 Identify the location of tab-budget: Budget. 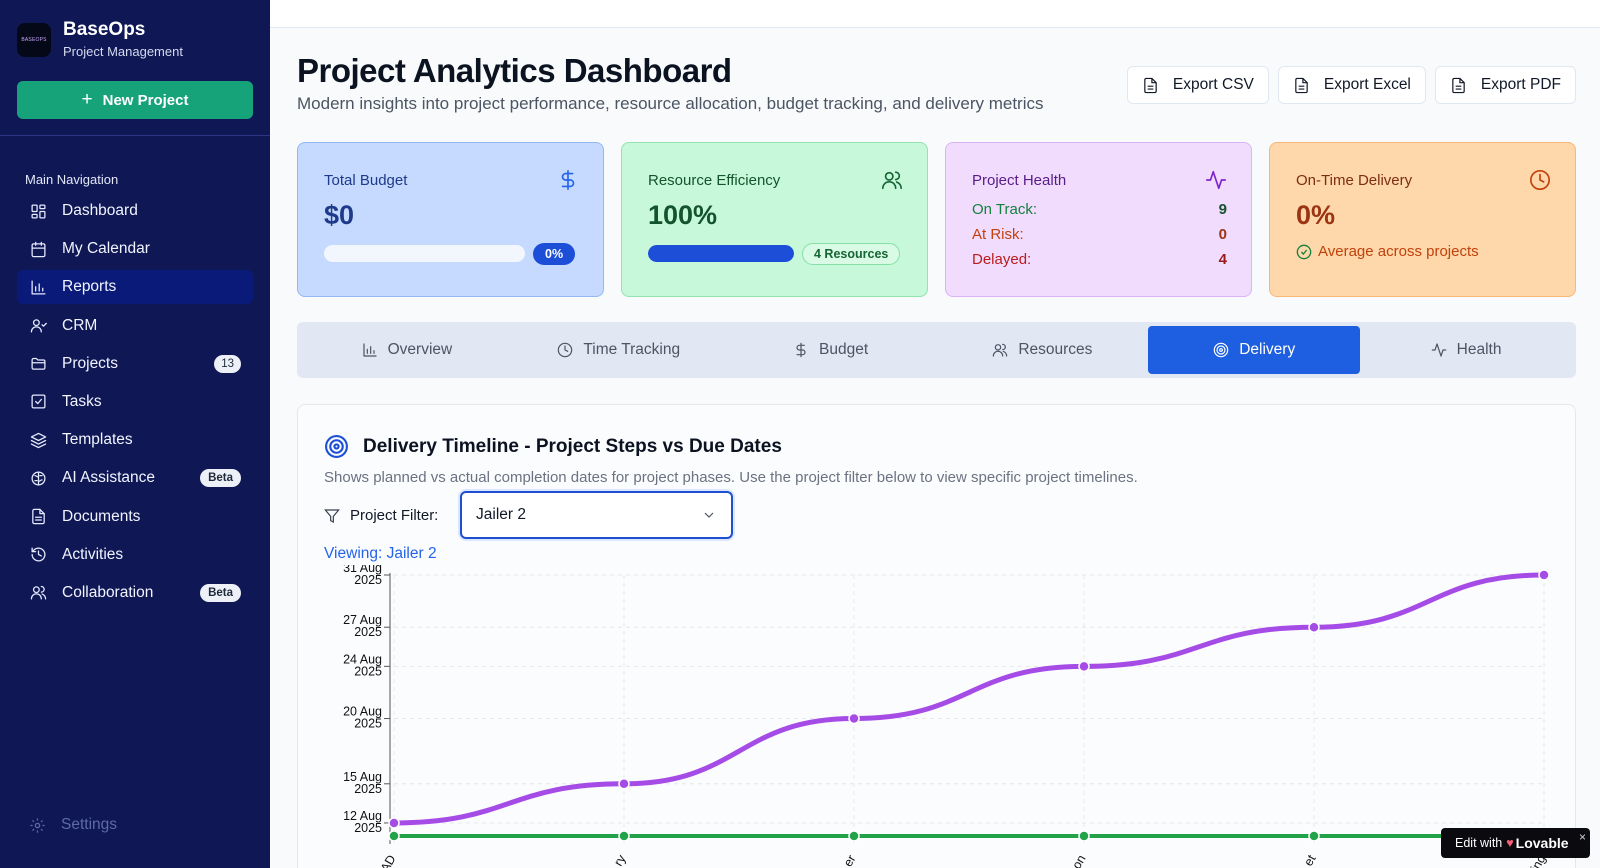
(831, 350).